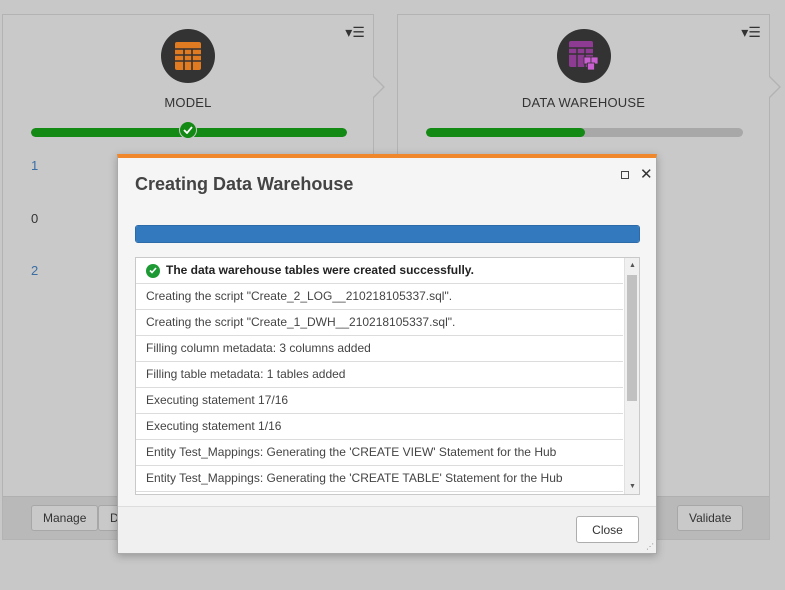  I want to click on log-item: Executing statement 1/16, so click(379, 427).